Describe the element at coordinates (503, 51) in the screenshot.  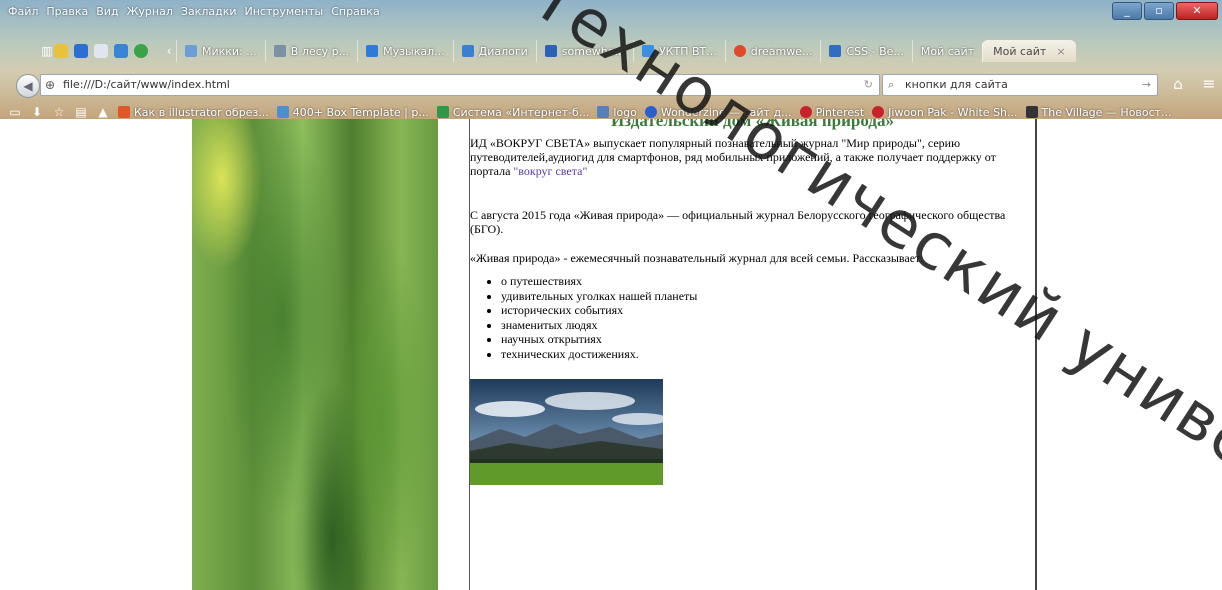
I see `tab-label: Диалоги` at that location.